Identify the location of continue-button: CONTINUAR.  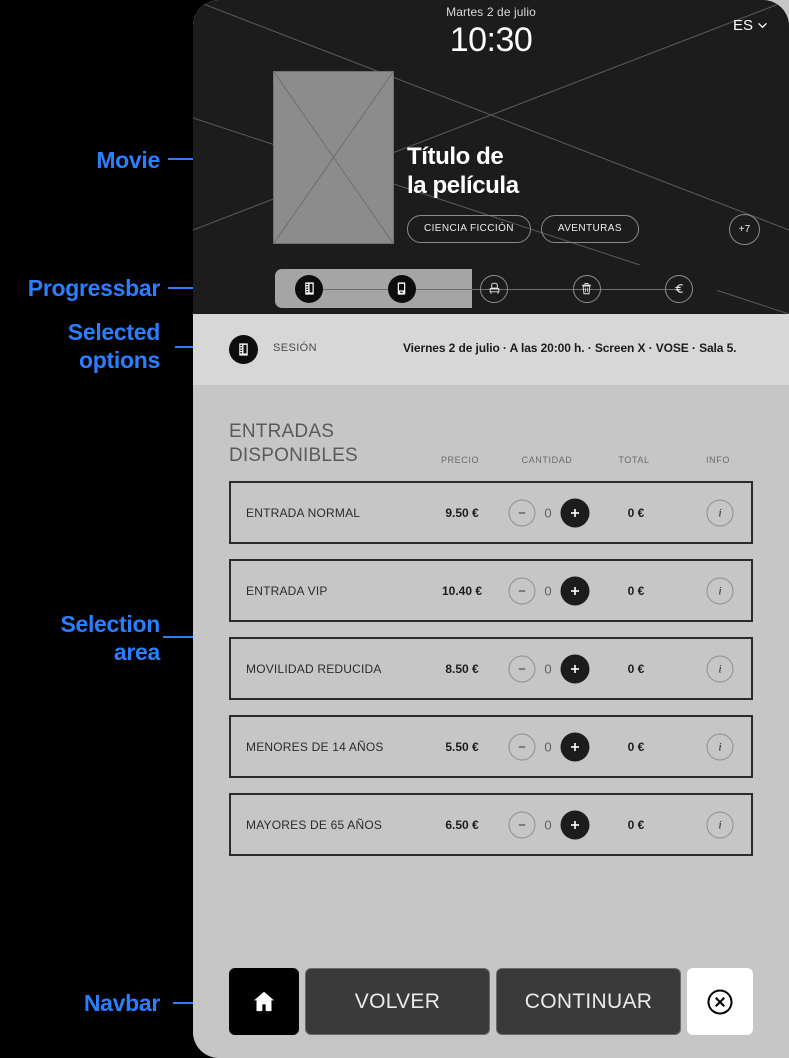
(588, 1001).